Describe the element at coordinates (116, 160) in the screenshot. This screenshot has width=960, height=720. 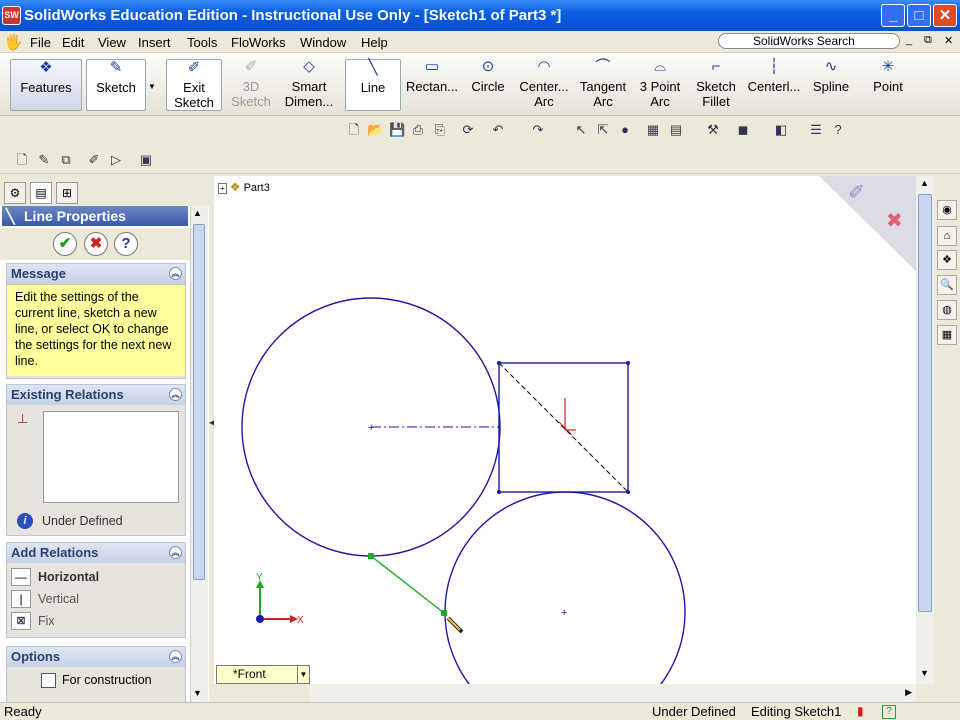
I see `play-icon: ▷` at that location.